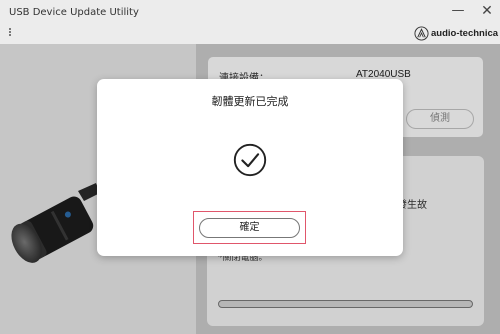 Image resolution: width=500 pixels, height=334 pixels. What do you see at coordinates (249, 228) in the screenshot?
I see `ok-button: 確定` at bounding box center [249, 228].